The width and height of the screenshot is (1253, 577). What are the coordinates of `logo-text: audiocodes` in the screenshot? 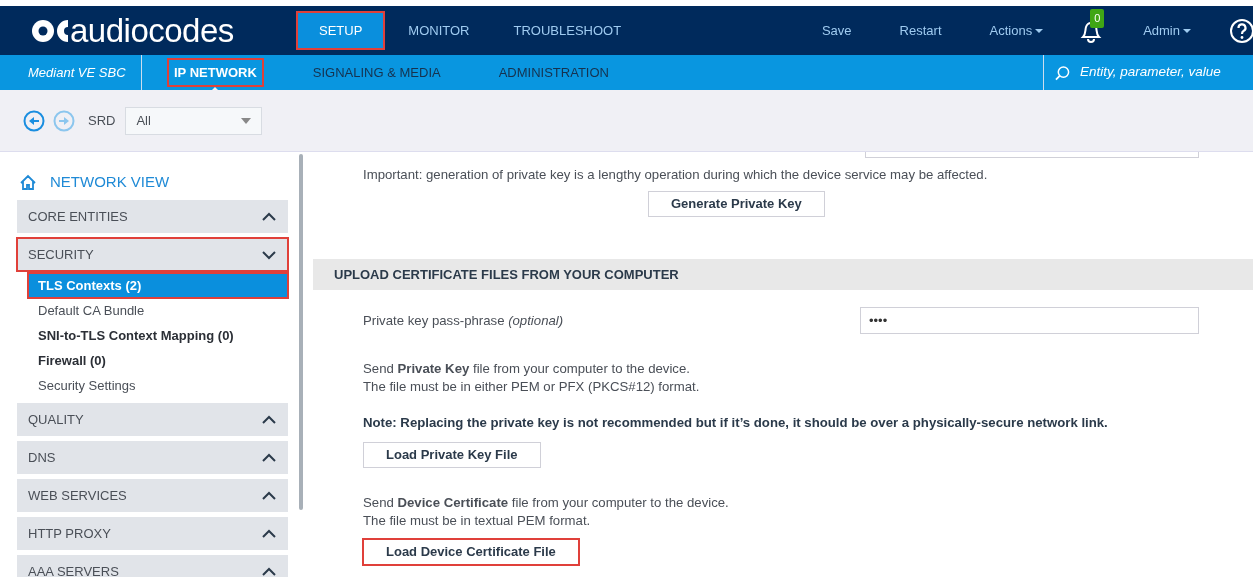 It's located at (152, 30).